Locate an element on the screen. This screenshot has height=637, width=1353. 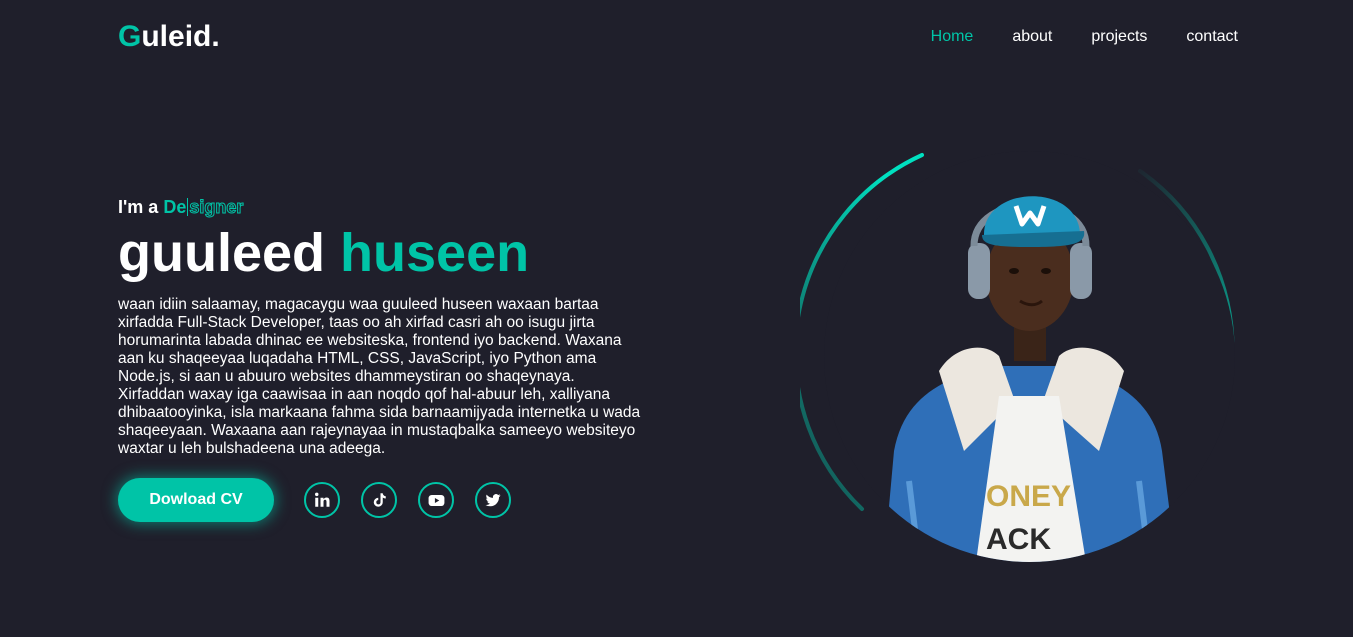
nav-contact: contact is located at coordinates (1212, 37).